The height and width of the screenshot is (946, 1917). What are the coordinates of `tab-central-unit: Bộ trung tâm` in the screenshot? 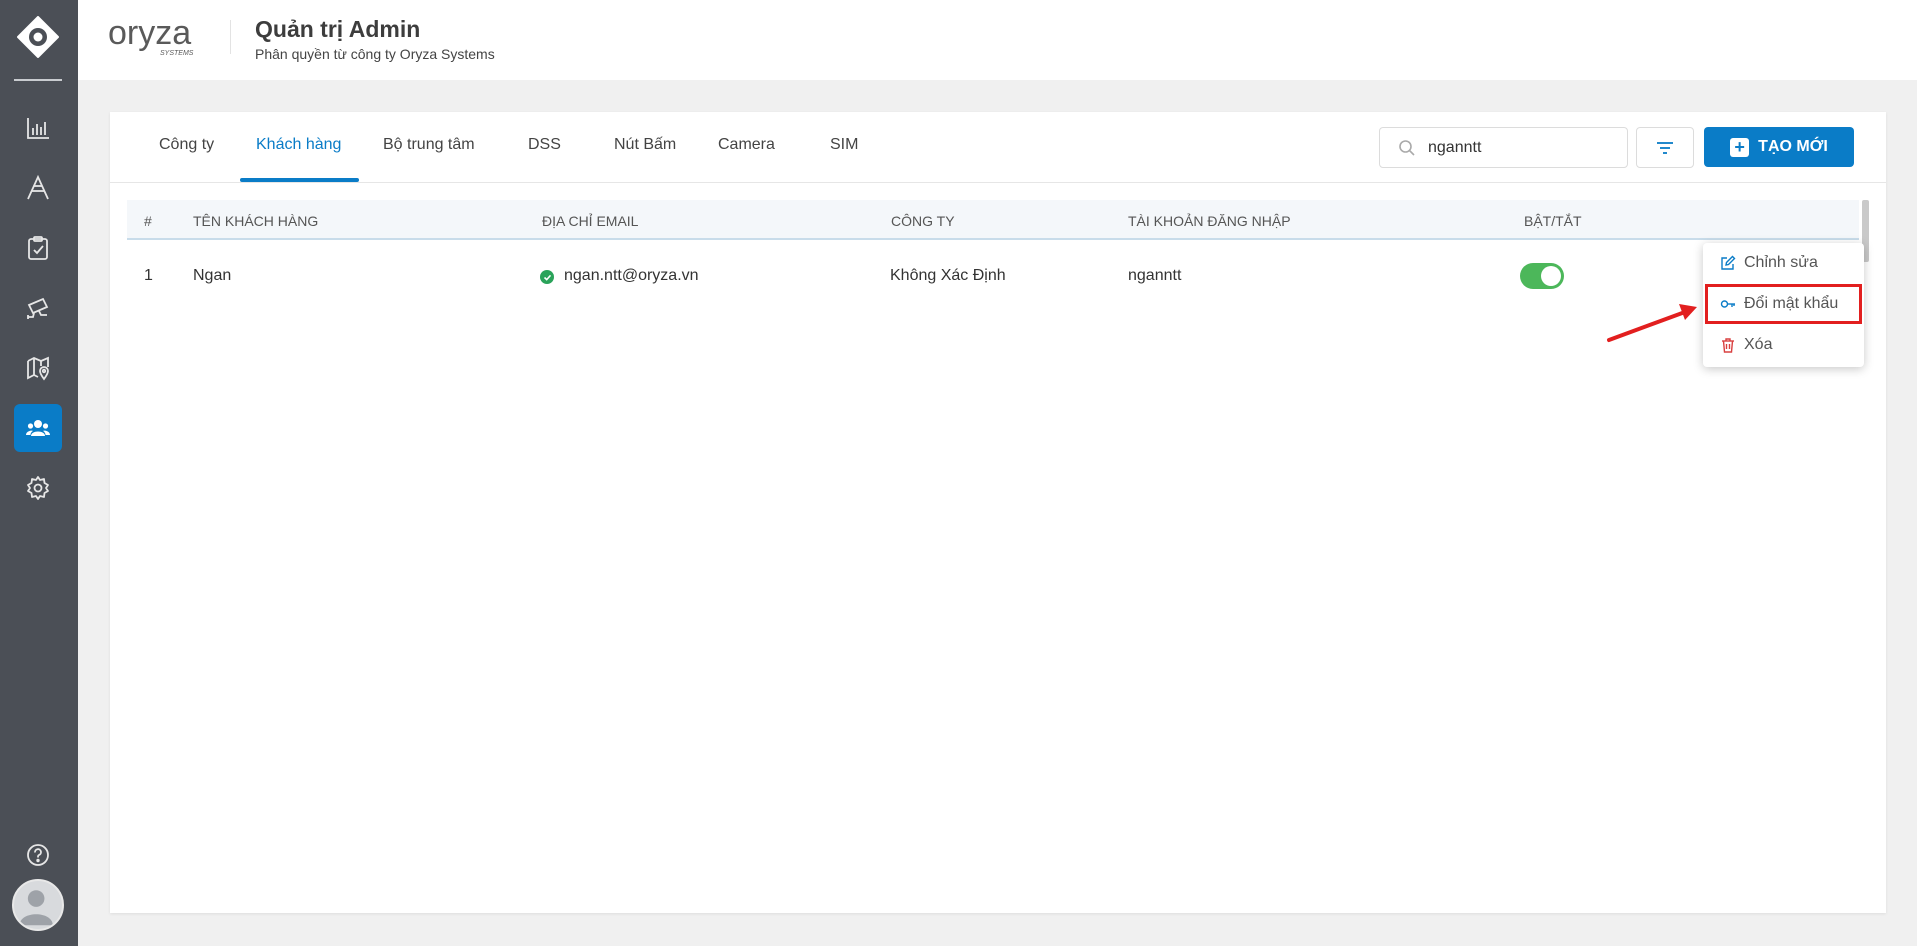 It's located at (429, 159).